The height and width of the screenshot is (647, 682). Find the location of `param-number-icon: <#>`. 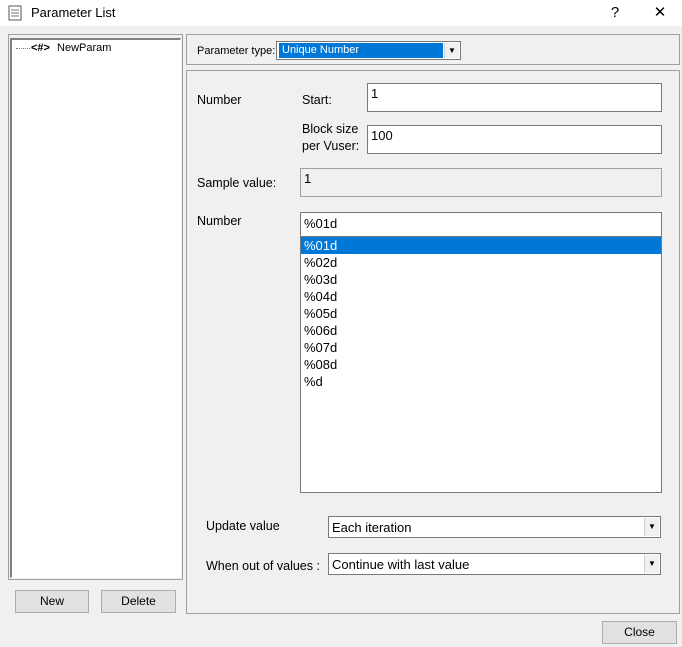

param-number-icon: <#> is located at coordinates (40, 48).